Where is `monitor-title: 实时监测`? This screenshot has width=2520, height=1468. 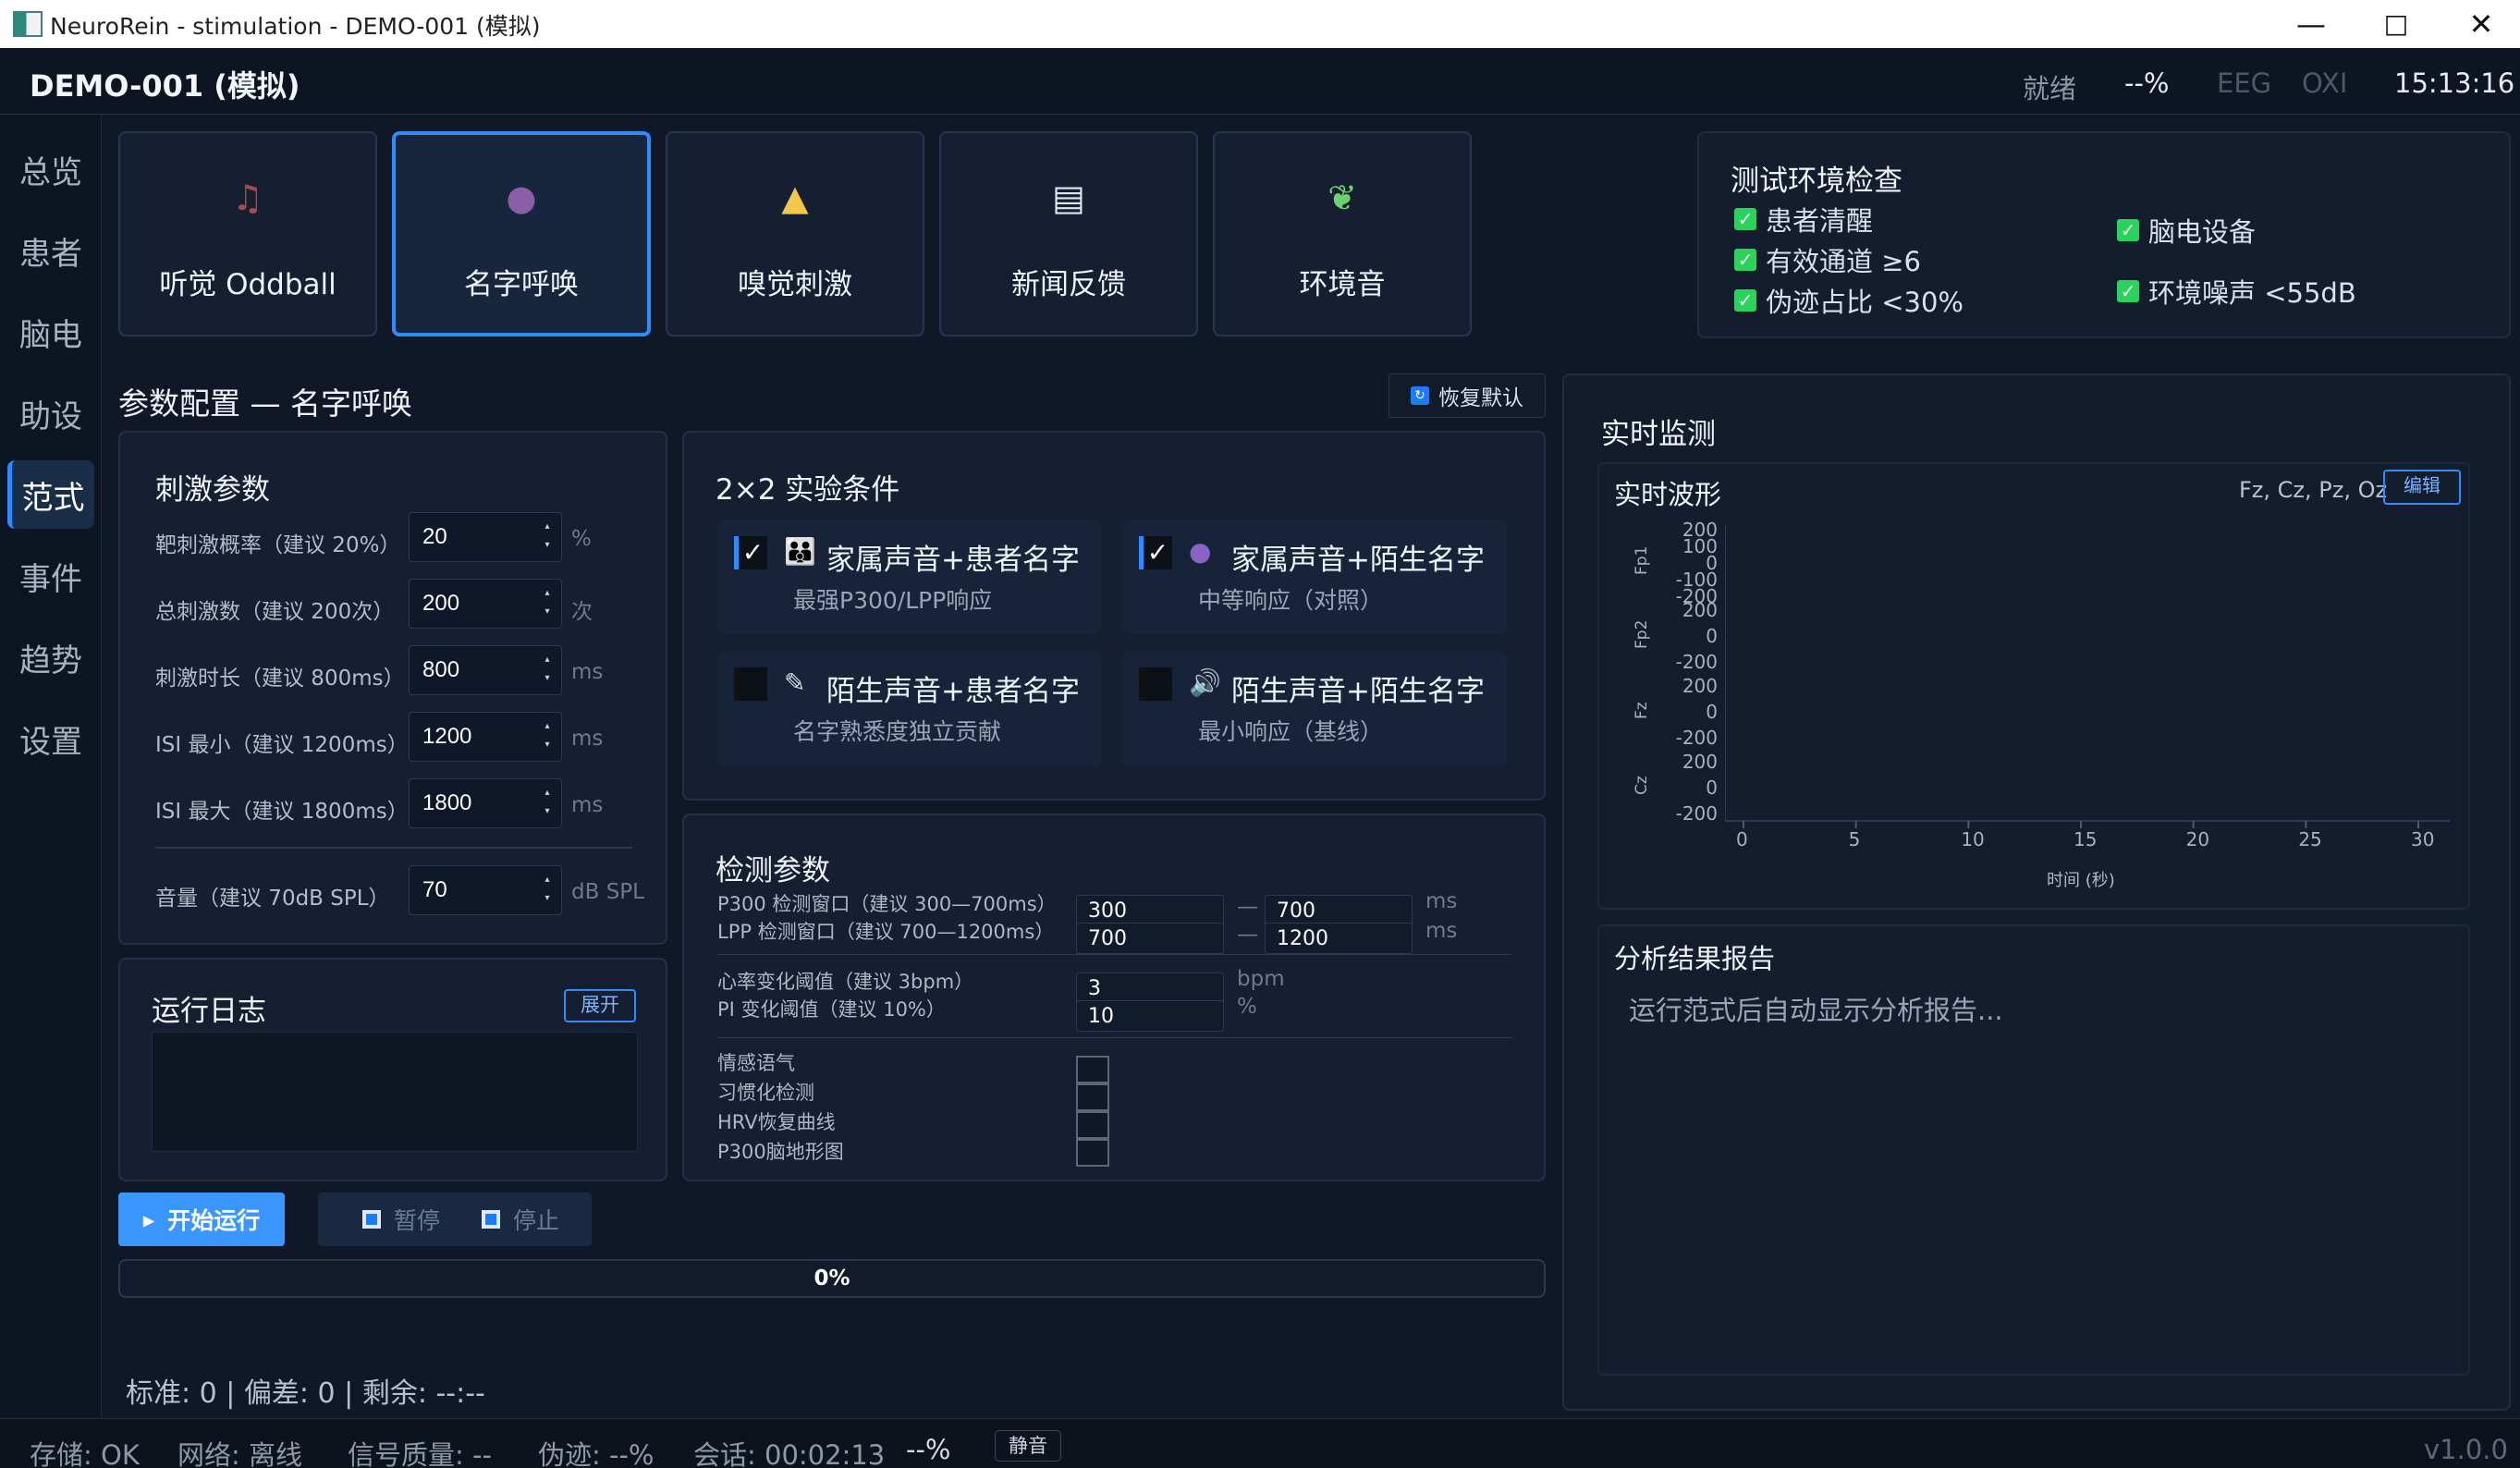
monitor-title: 实时监测 is located at coordinates (1658, 434).